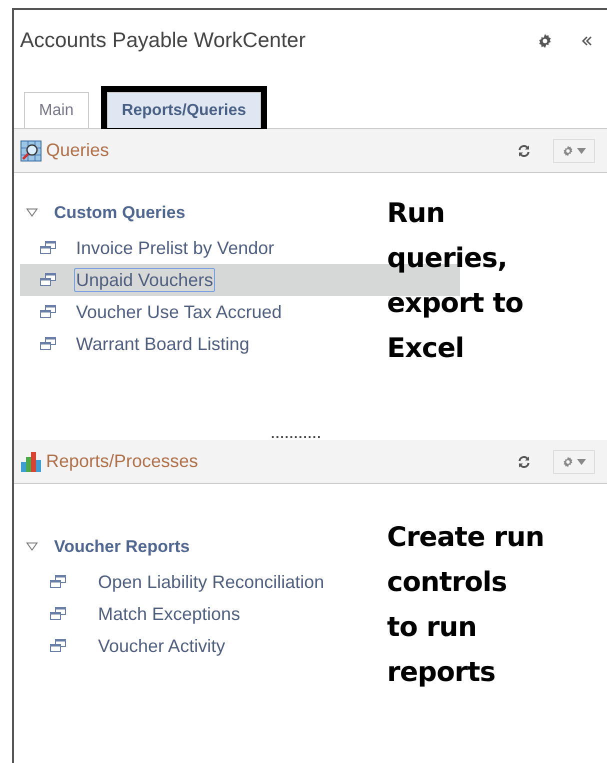 Image resolution: width=607 pixels, height=763 pixels. What do you see at coordinates (56, 110) in the screenshot?
I see `tab: Main` at bounding box center [56, 110].